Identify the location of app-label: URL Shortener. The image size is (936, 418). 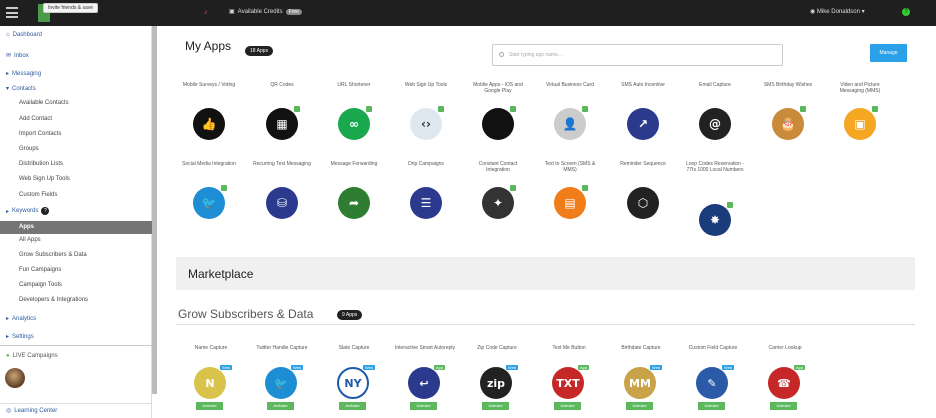
(354, 85).